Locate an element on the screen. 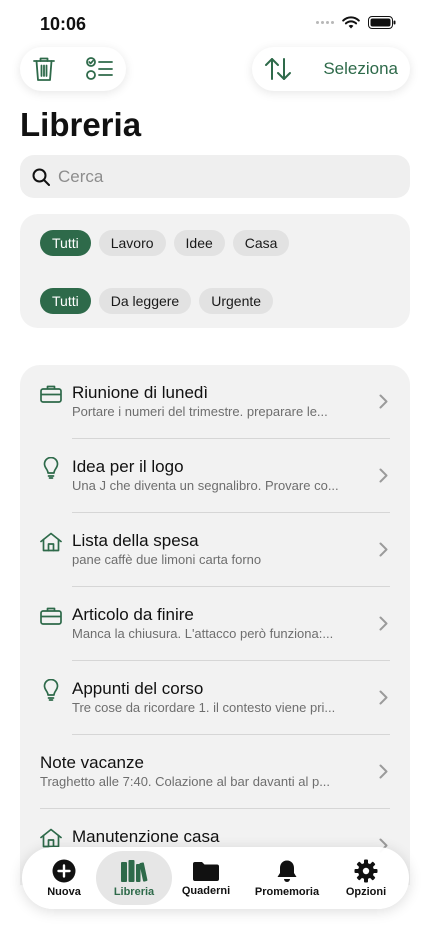 Image resolution: width=430 pixels, height=930 pixels. tab-quaderni: Quaderni is located at coordinates (206, 878).